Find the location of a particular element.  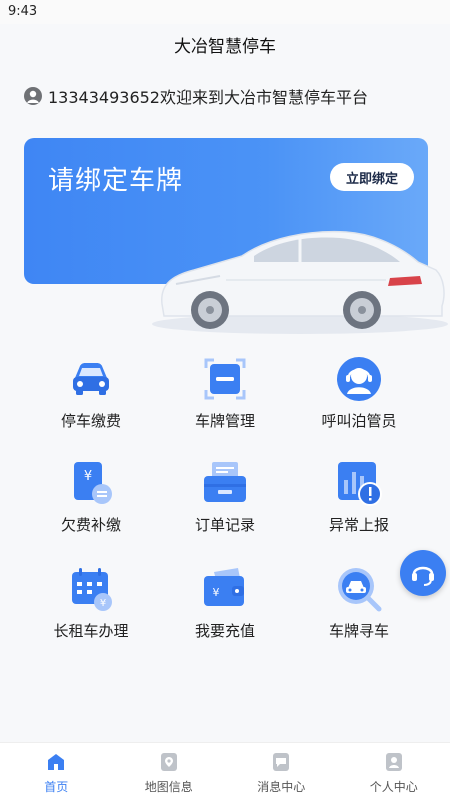

customer-service-button is located at coordinates (423, 573).